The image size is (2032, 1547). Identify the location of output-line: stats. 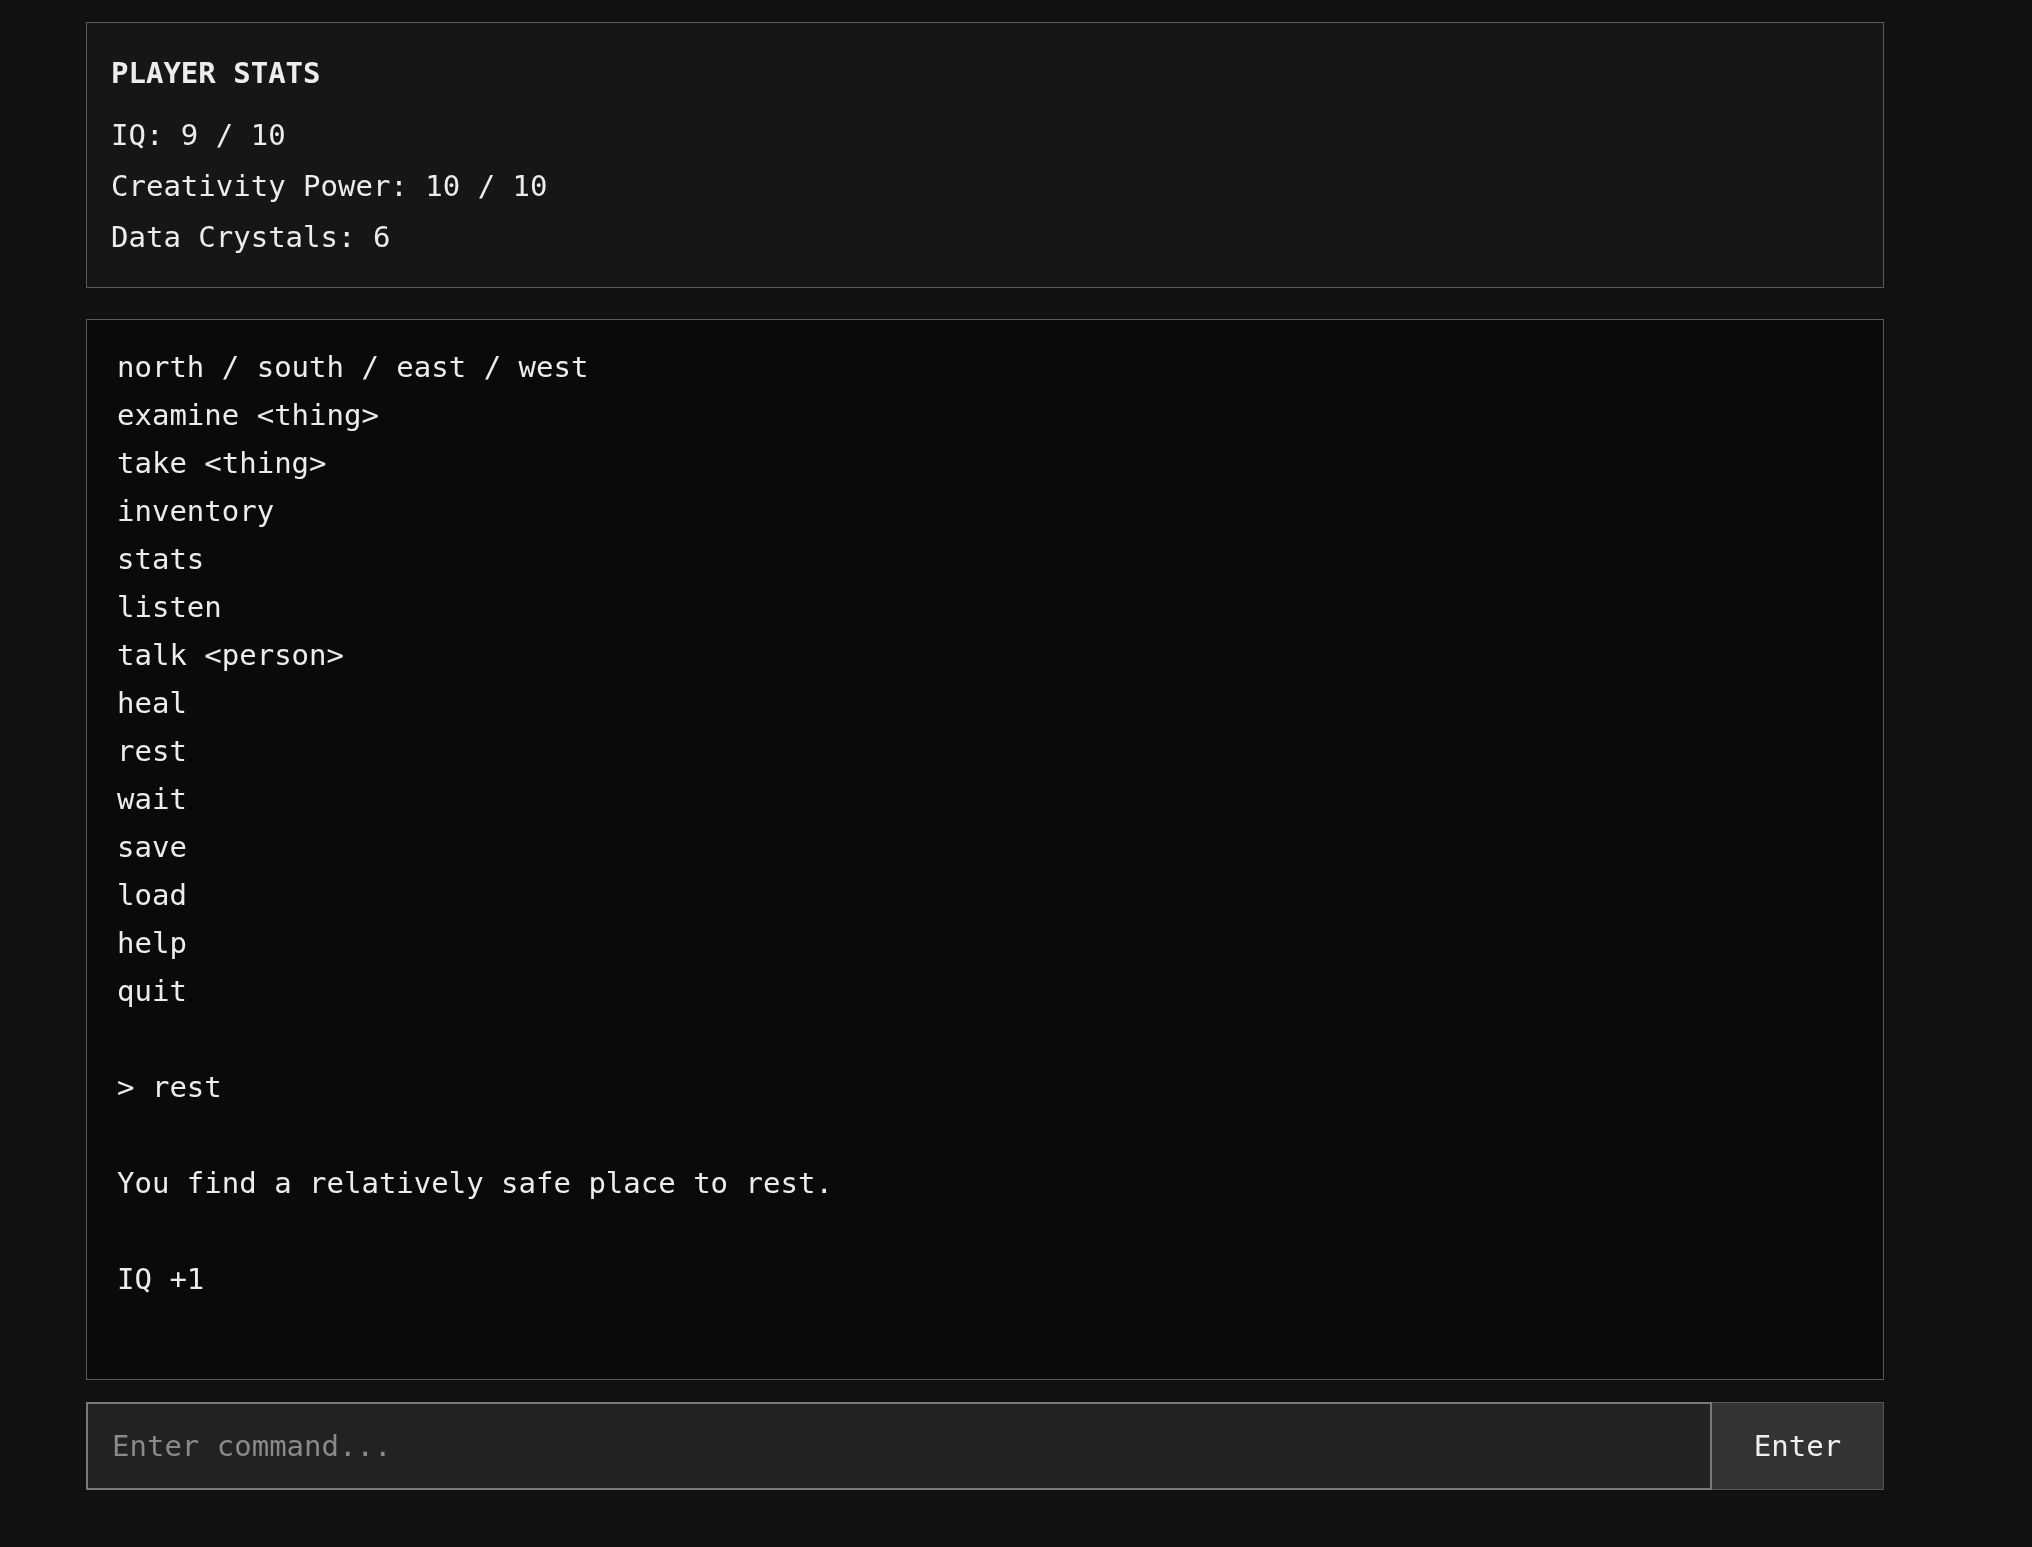
(161, 559).